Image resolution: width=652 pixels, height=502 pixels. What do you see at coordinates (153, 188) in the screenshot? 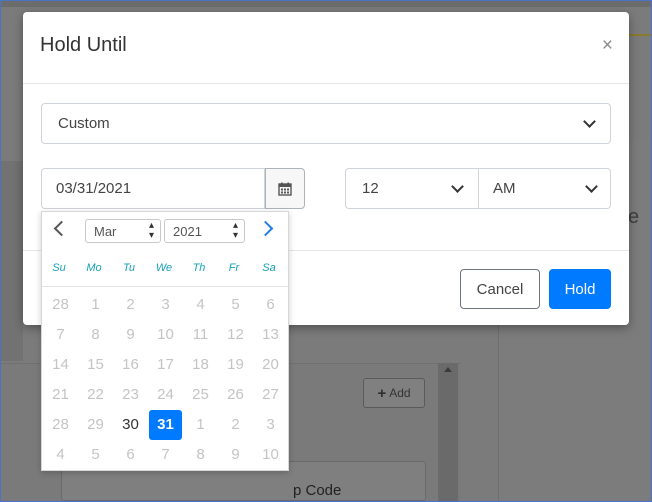
I see `date-input: 03/31/2021` at bounding box center [153, 188].